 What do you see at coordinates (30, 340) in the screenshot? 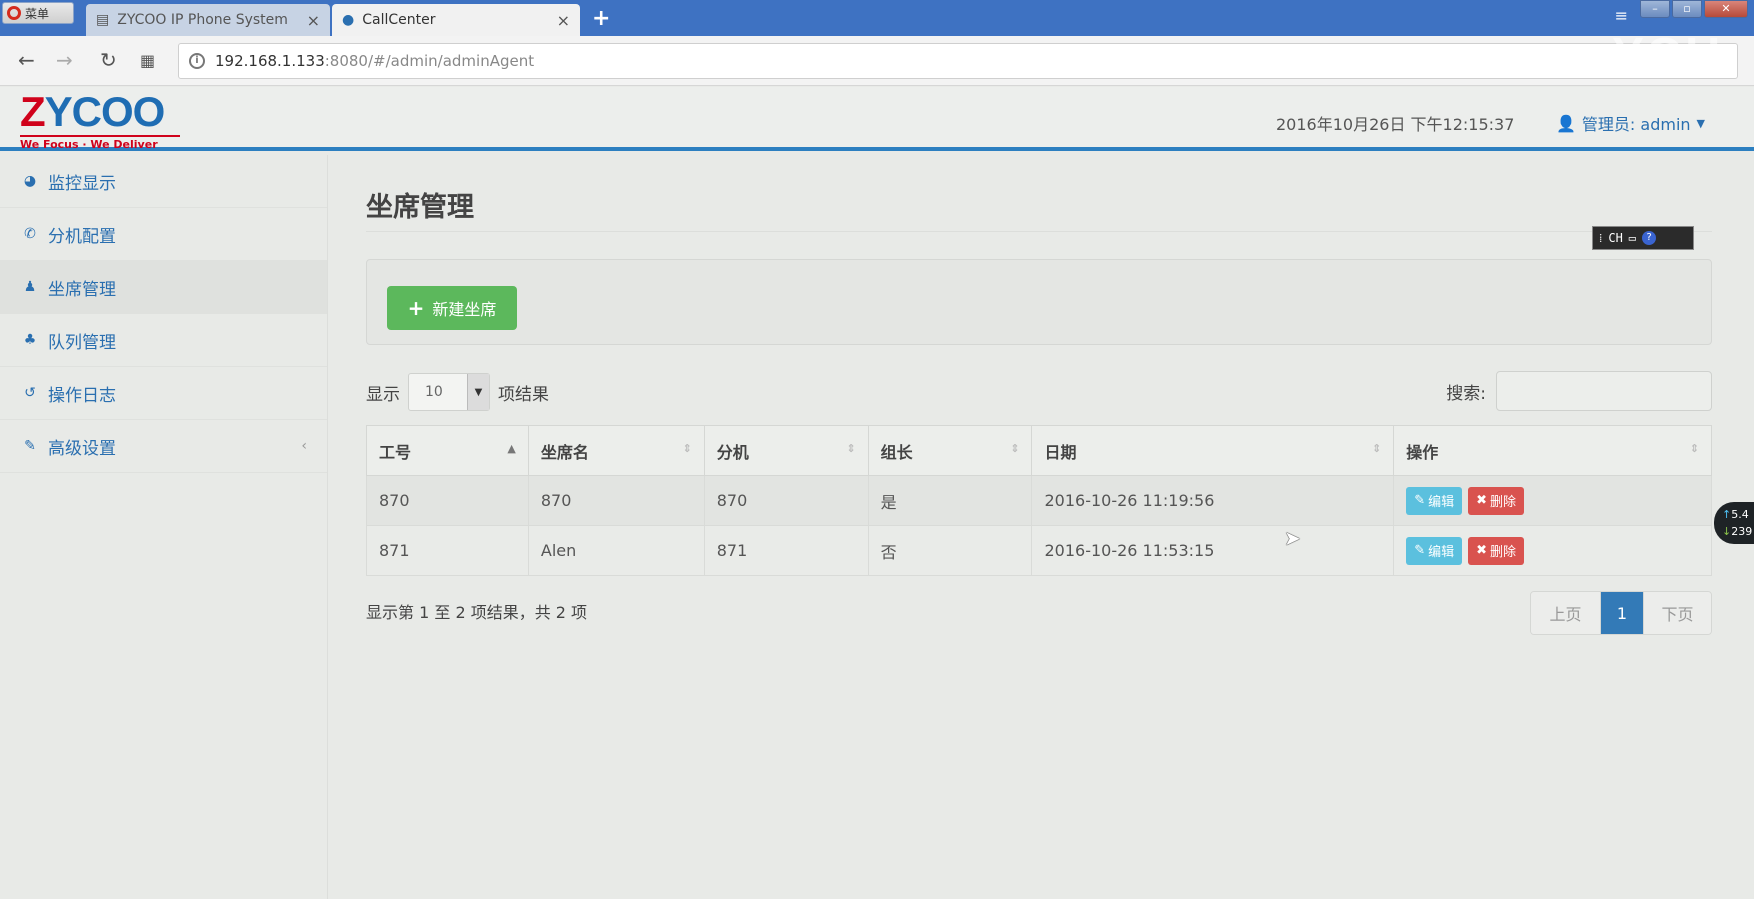
I see `users-icon: ♣` at bounding box center [30, 340].